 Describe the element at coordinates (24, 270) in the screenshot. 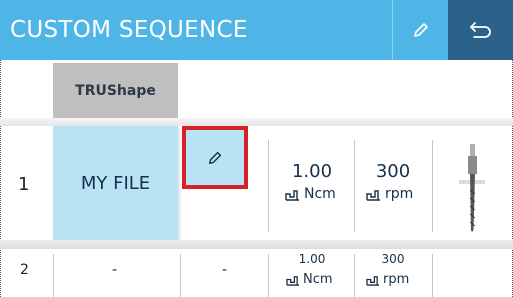

I see `row-index: 2` at that location.